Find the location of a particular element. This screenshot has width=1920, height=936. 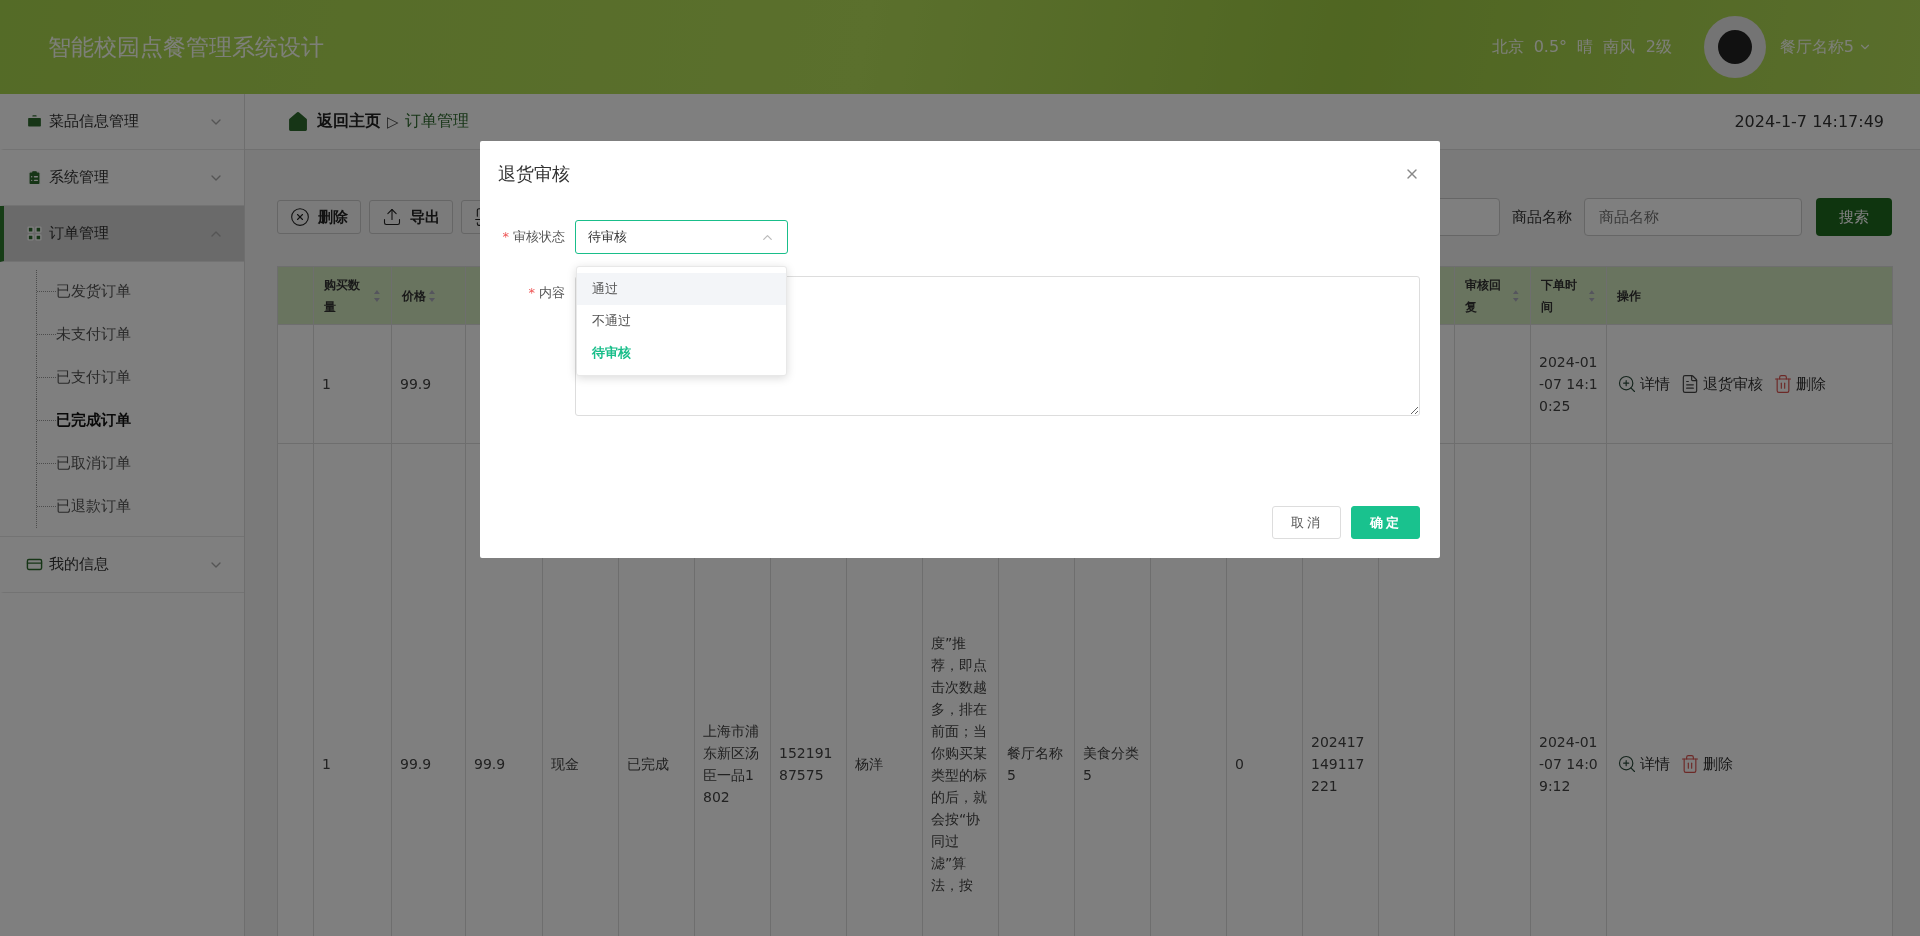

dropdown-option: 不通过 is located at coordinates (681, 321).